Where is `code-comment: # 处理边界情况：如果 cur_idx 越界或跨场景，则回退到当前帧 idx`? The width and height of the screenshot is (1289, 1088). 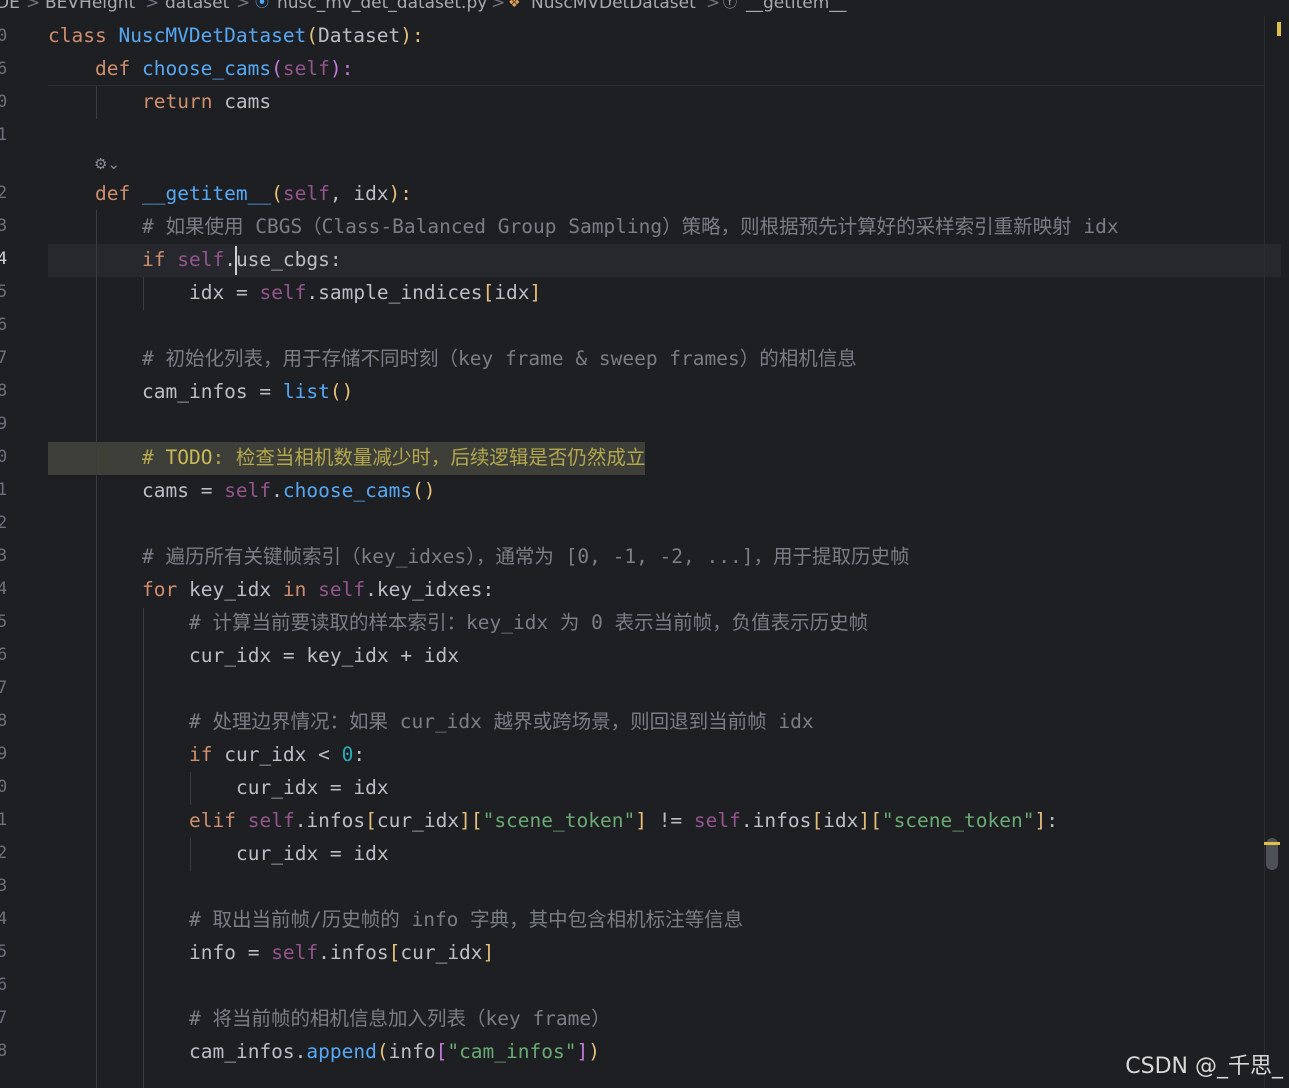 code-comment: # 处理边界情况：如果 cur_idx 越界或跨场景，则回退到当前帧 idx is located at coordinates (501, 721).